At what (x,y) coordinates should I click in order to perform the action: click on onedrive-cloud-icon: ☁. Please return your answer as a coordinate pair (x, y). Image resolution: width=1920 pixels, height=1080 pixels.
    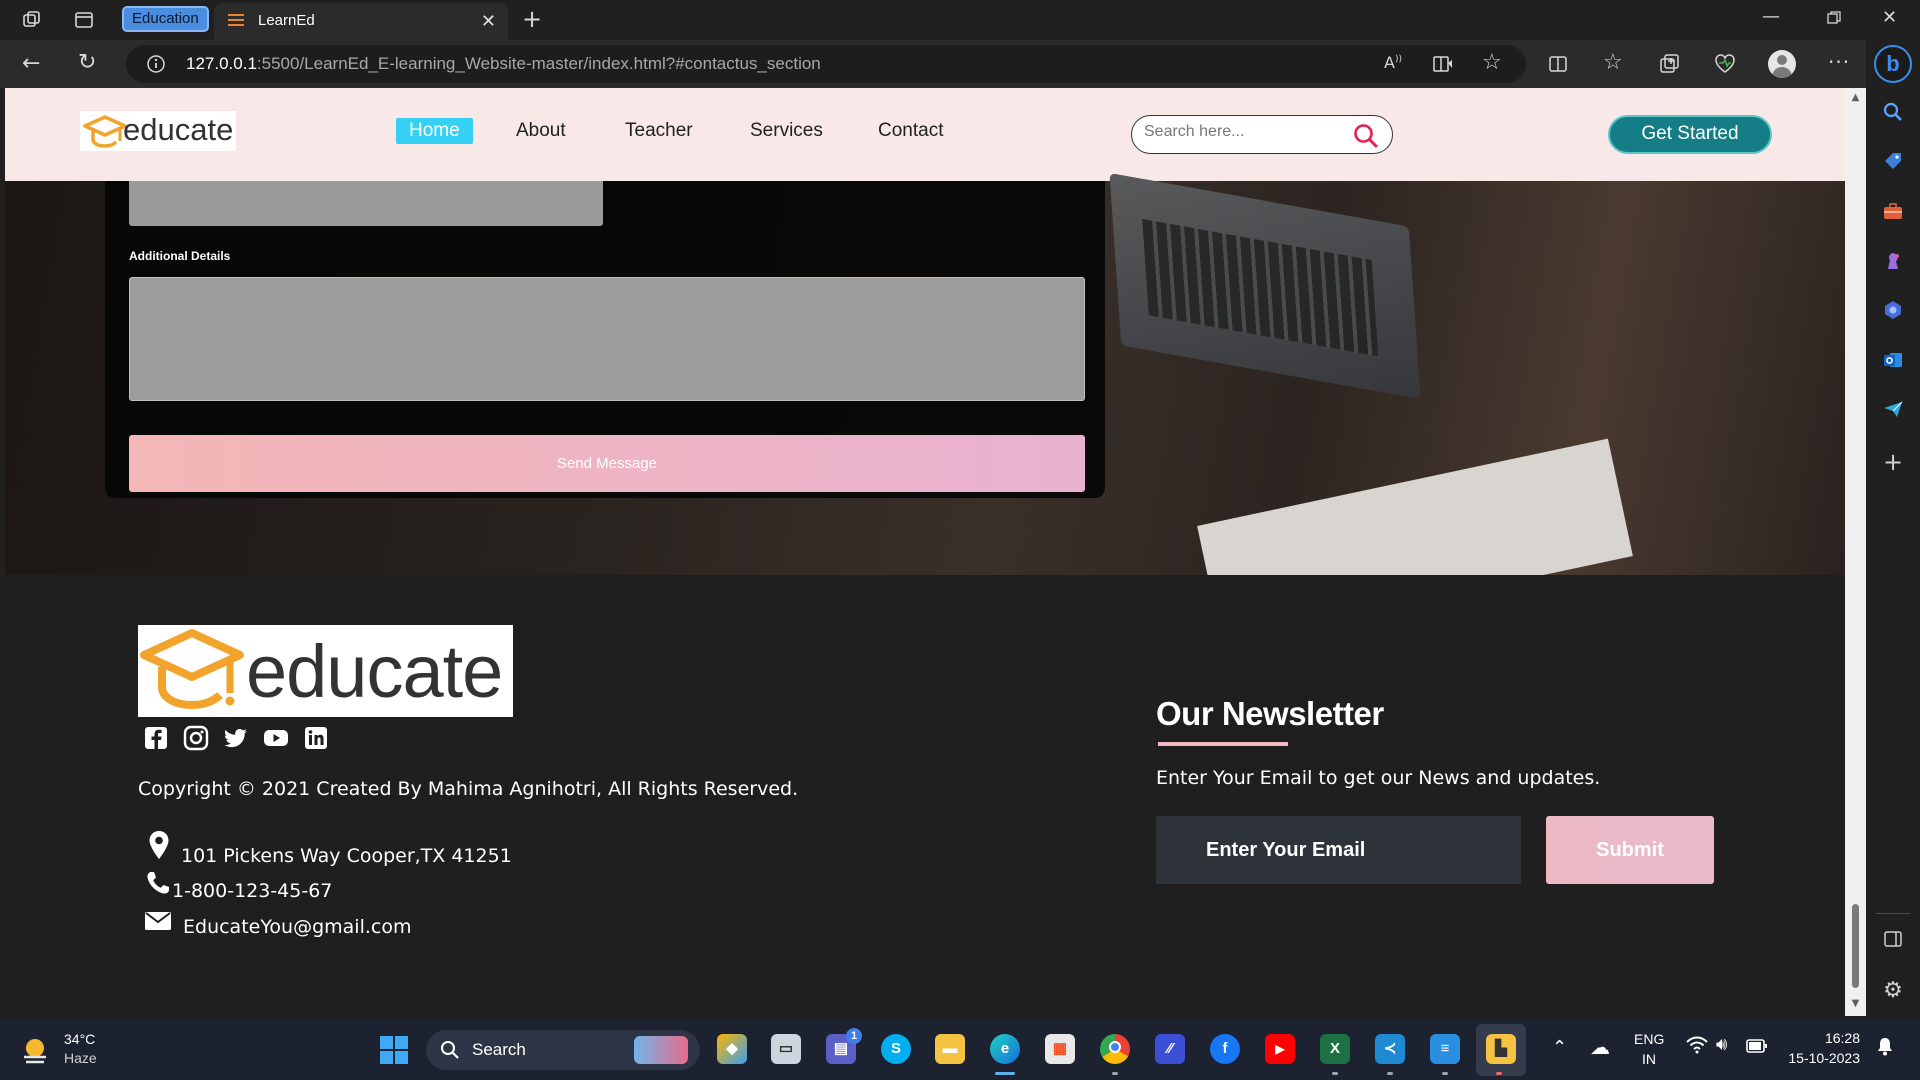
    Looking at the image, I should click on (1600, 1047).